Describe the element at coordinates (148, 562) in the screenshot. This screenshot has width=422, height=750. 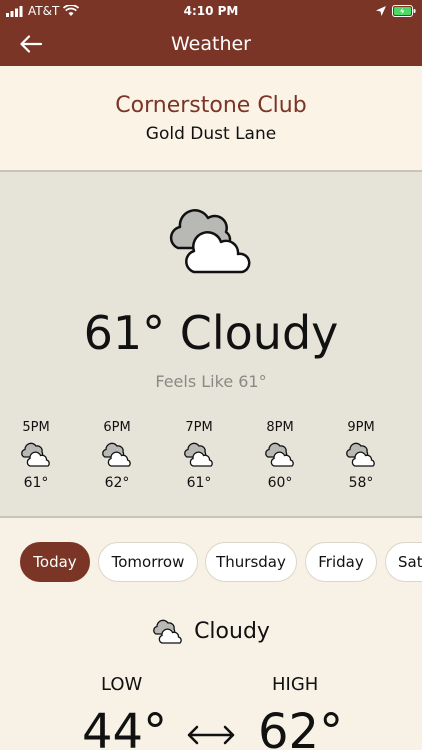
I see `tab-tomorrow: Tomorrow` at that location.